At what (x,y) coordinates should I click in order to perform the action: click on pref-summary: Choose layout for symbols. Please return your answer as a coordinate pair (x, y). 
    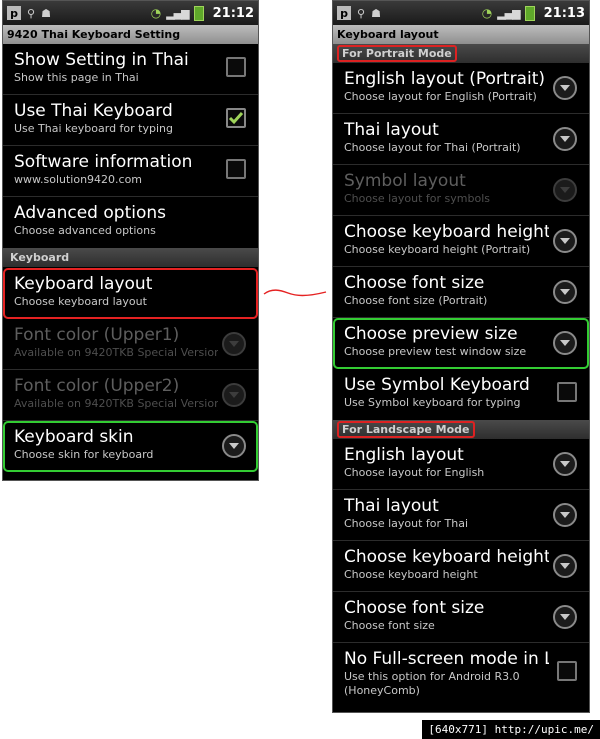
    Looking at the image, I should click on (417, 198).